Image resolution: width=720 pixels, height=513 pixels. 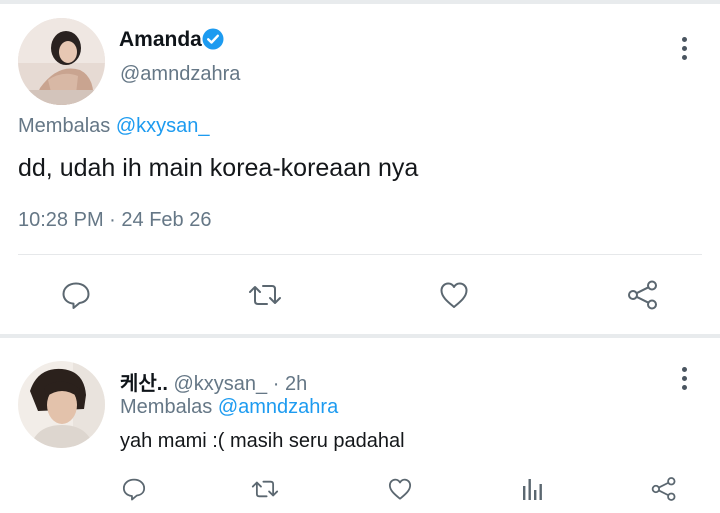 What do you see at coordinates (61, 220) in the screenshot?
I see `tweet-time: 10:28 PM` at bounding box center [61, 220].